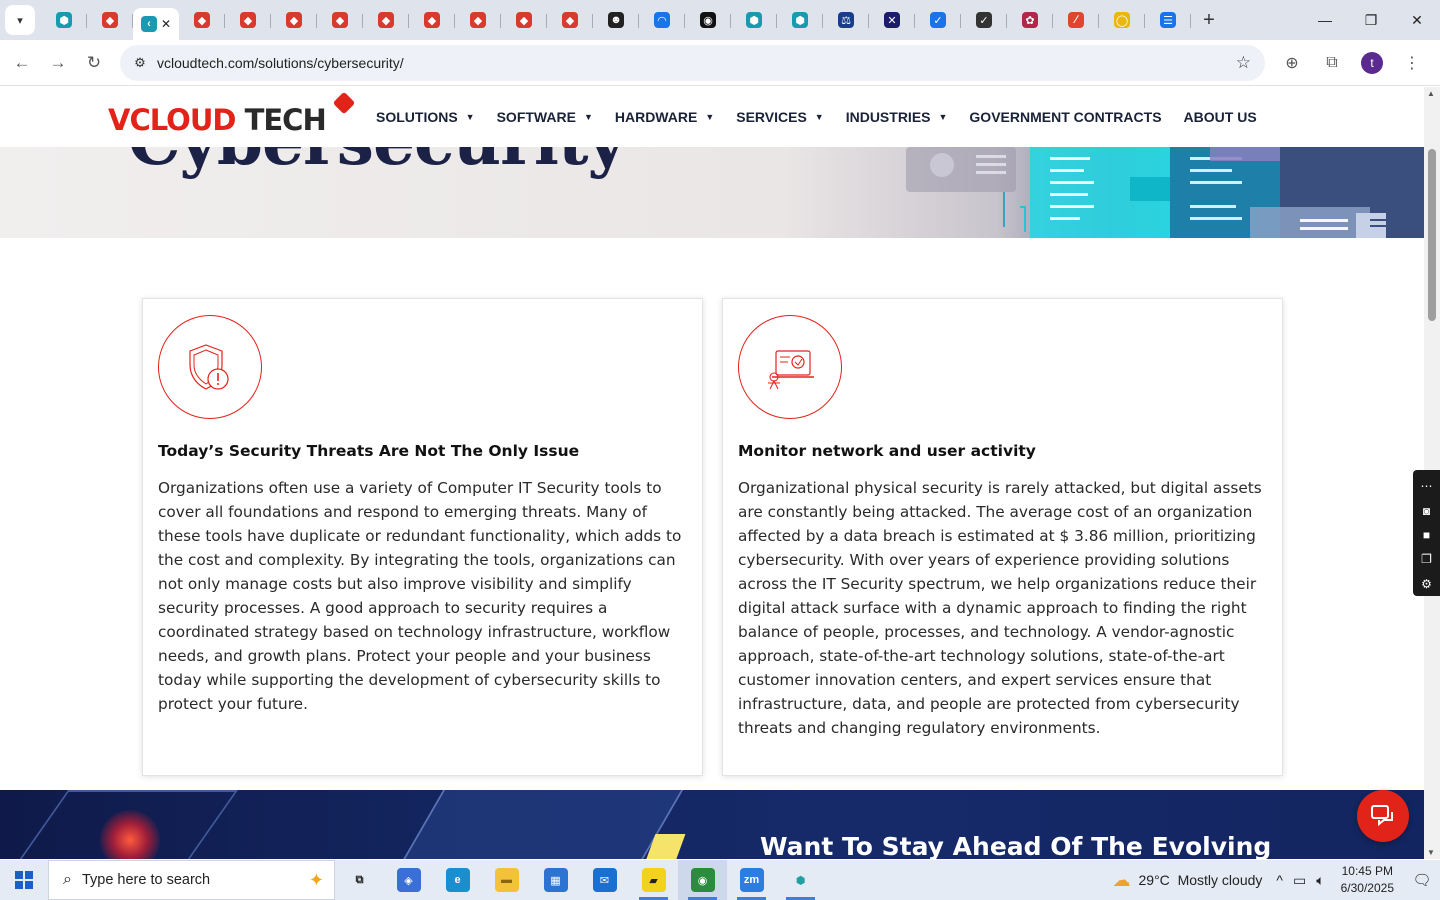 The image size is (1440, 900). Describe the element at coordinates (1367, 880) in the screenshot. I see `clock: 10:45 PM 6/30/2025` at that location.